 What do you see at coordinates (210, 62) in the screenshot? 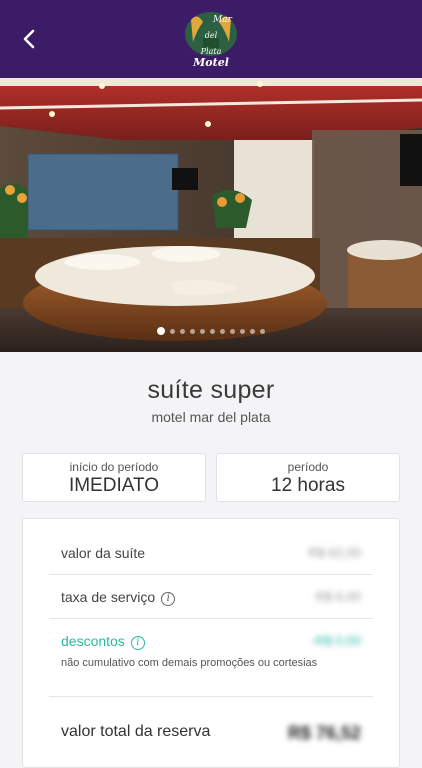
I see `logo-text-motel: Motel` at bounding box center [210, 62].